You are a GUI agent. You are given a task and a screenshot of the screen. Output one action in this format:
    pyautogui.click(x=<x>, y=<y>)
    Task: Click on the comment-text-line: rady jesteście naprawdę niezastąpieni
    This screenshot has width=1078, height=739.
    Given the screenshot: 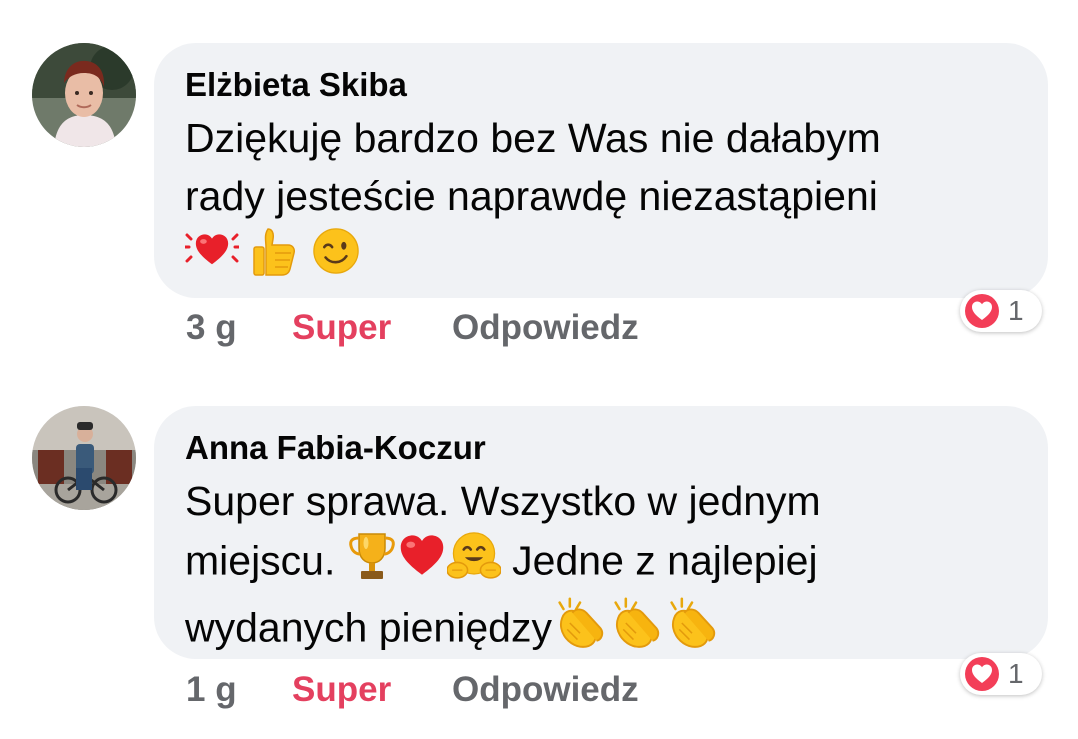 What is the action you would take?
    pyautogui.click(x=531, y=196)
    